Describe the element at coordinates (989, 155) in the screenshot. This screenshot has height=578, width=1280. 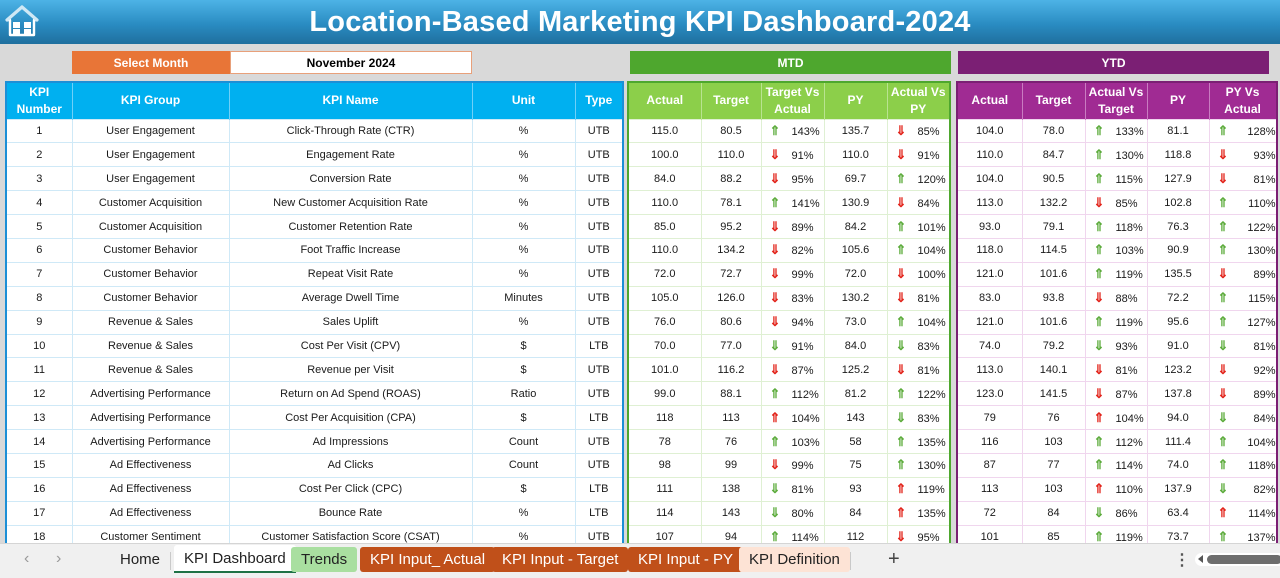
I see `ytd-actual-cell: 110.0` at that location.